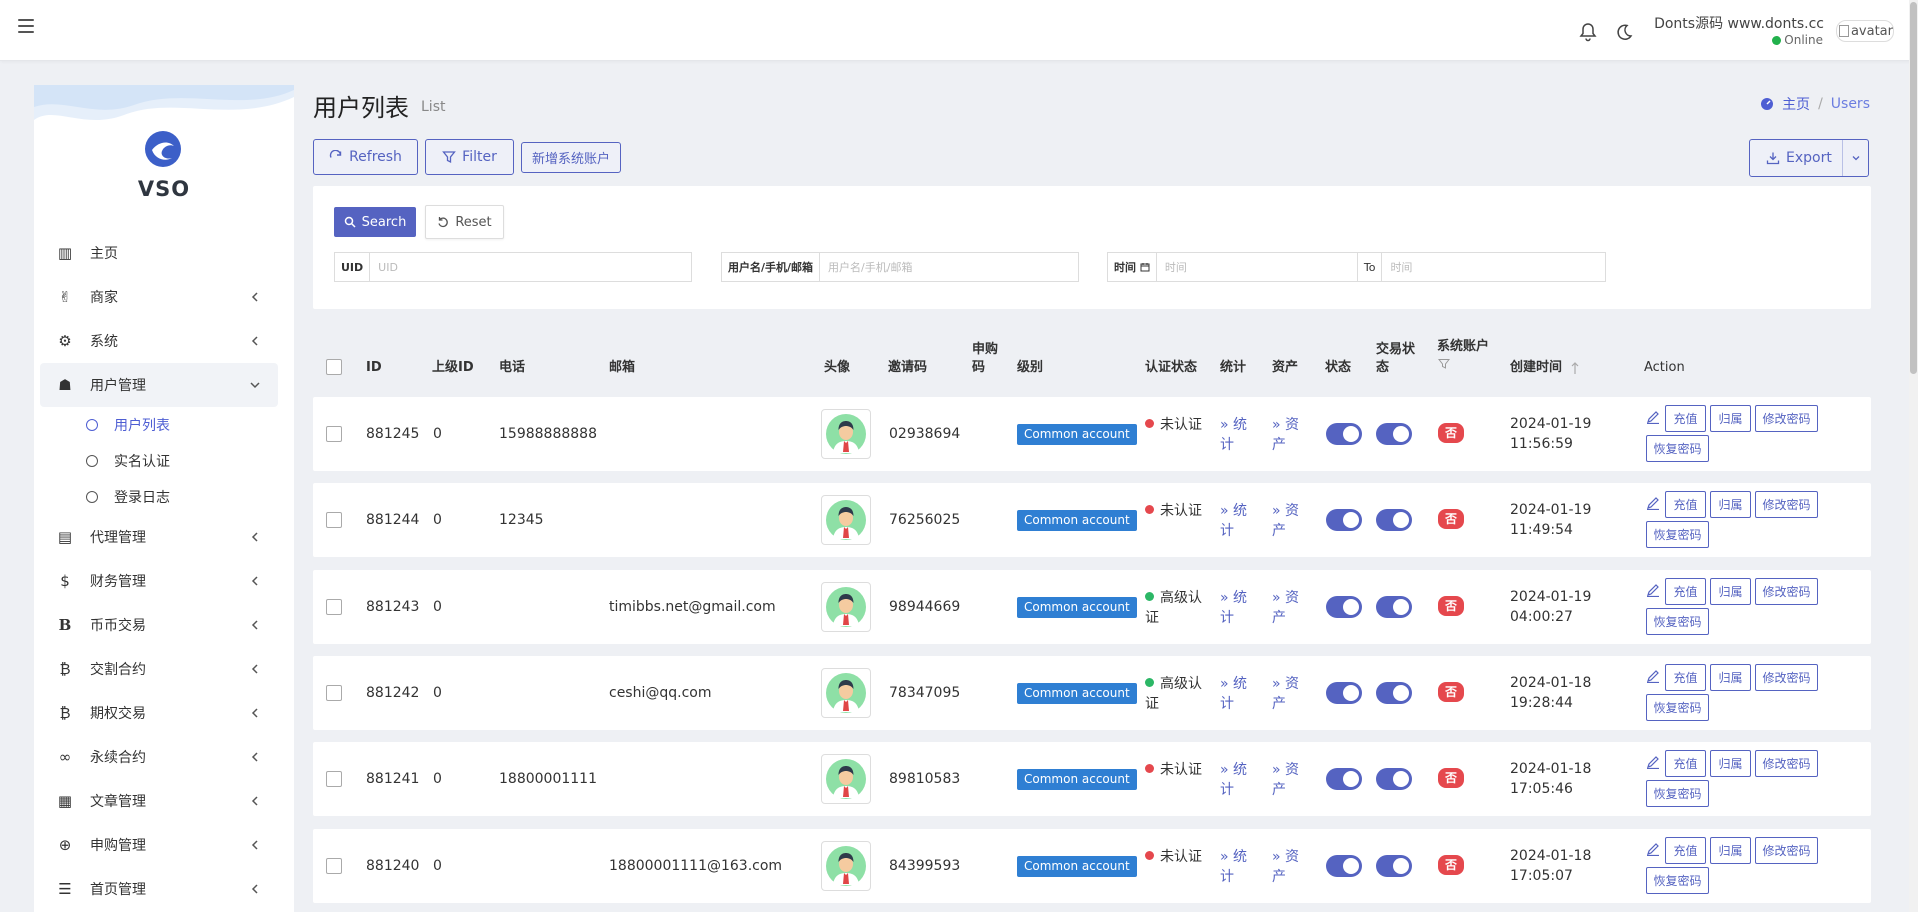  I want to click on sidebar-item-user-management: ☗ 用户管理, so click(159, 385).